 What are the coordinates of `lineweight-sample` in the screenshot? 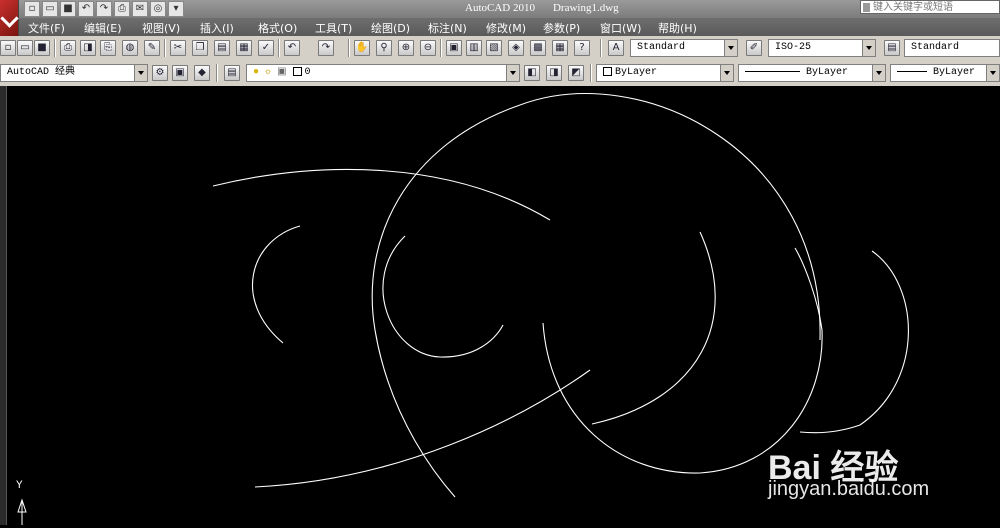 It's located at (912, 71).